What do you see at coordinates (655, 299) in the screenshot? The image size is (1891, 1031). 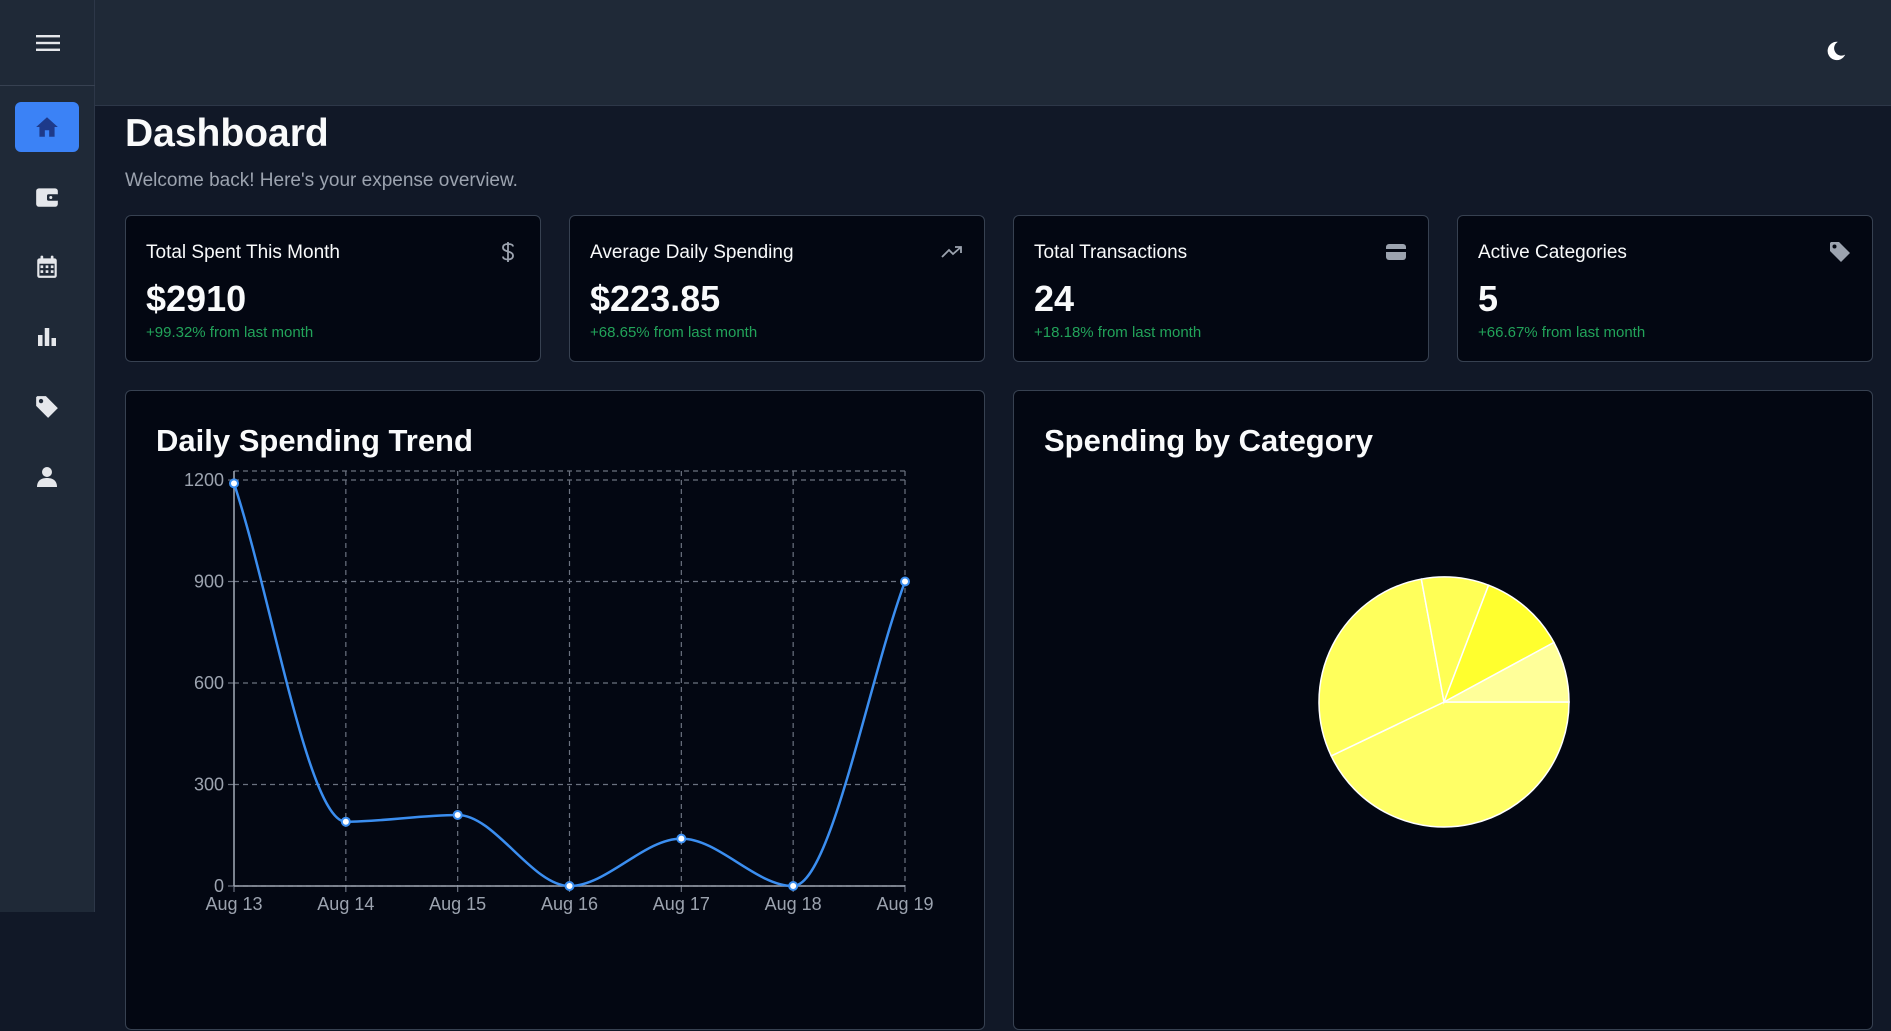 I see `stat-value: $223.85` at bounding box center [655, 299].